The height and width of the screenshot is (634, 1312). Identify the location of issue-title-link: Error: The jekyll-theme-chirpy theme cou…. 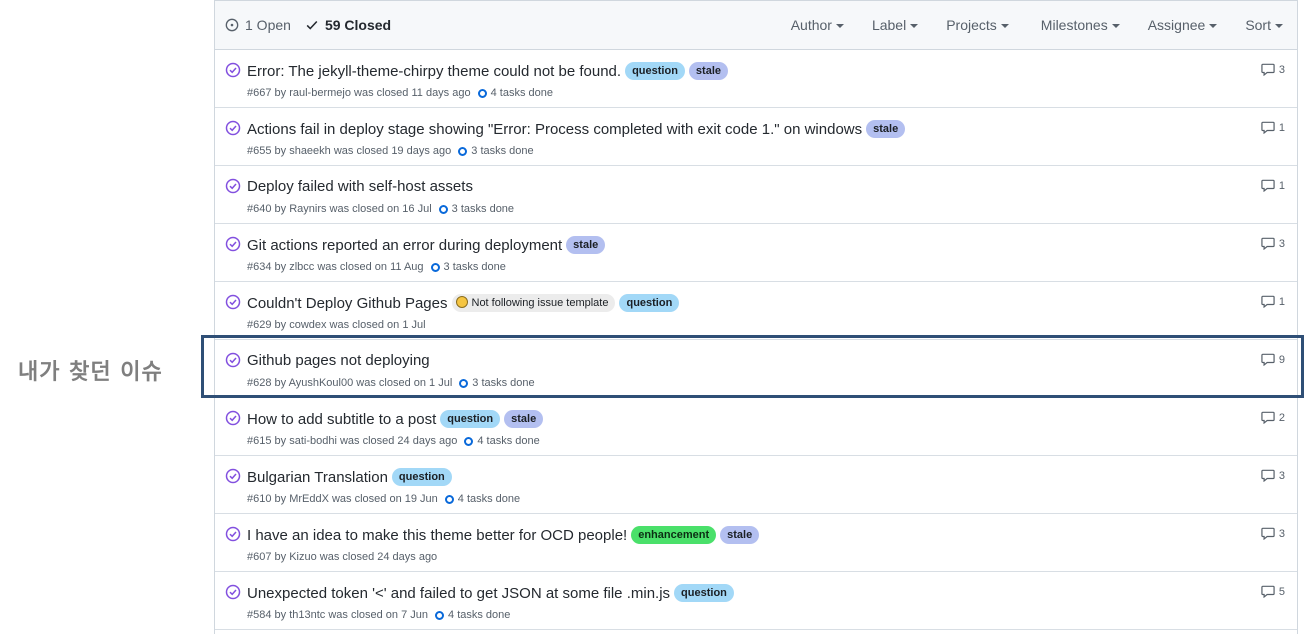
(434, 71).